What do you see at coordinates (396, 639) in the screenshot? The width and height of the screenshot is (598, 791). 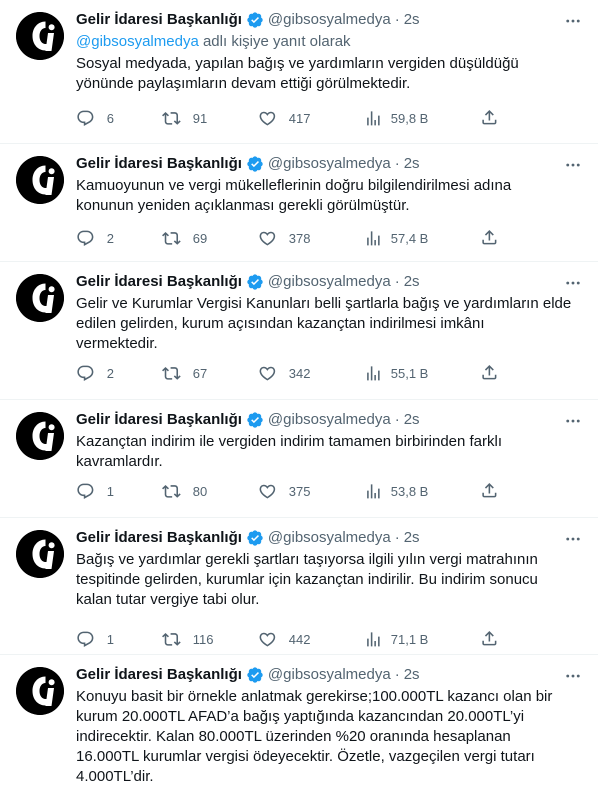 I see `views-button: 71,1 B` at bounding box center [396, 639].